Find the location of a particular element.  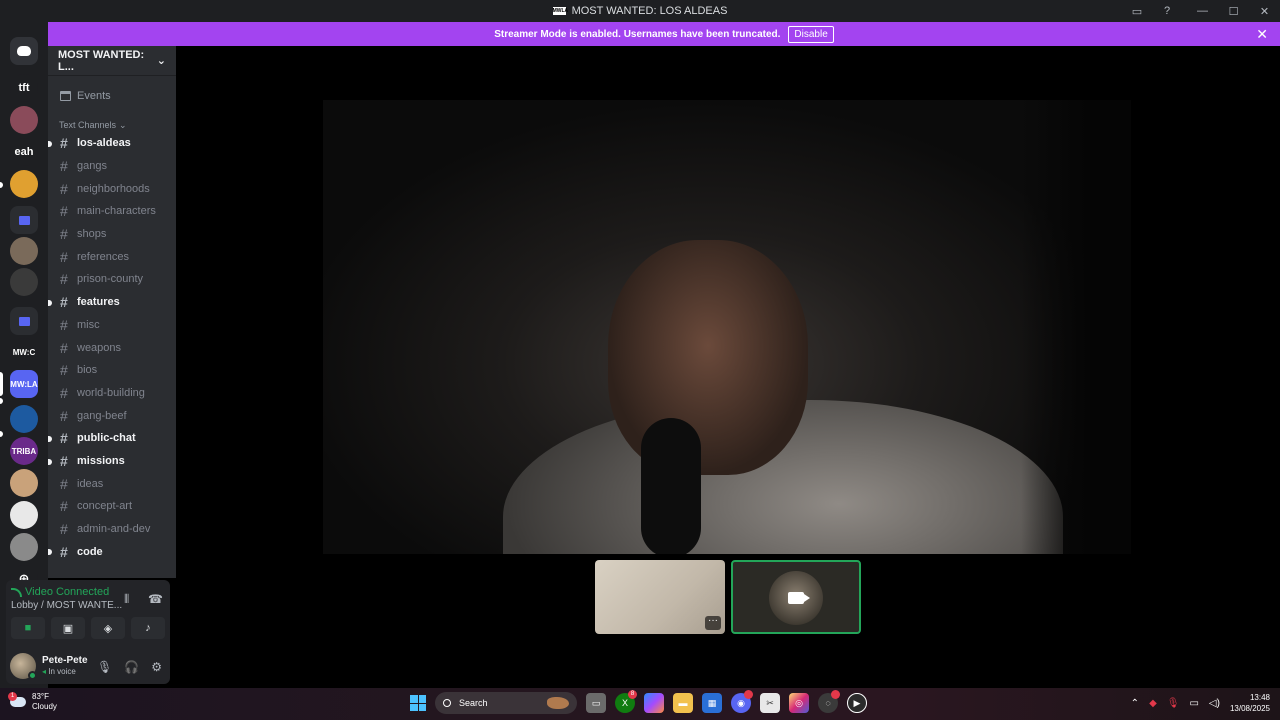

camera-button: ■ is located at coordinates (28, 628).